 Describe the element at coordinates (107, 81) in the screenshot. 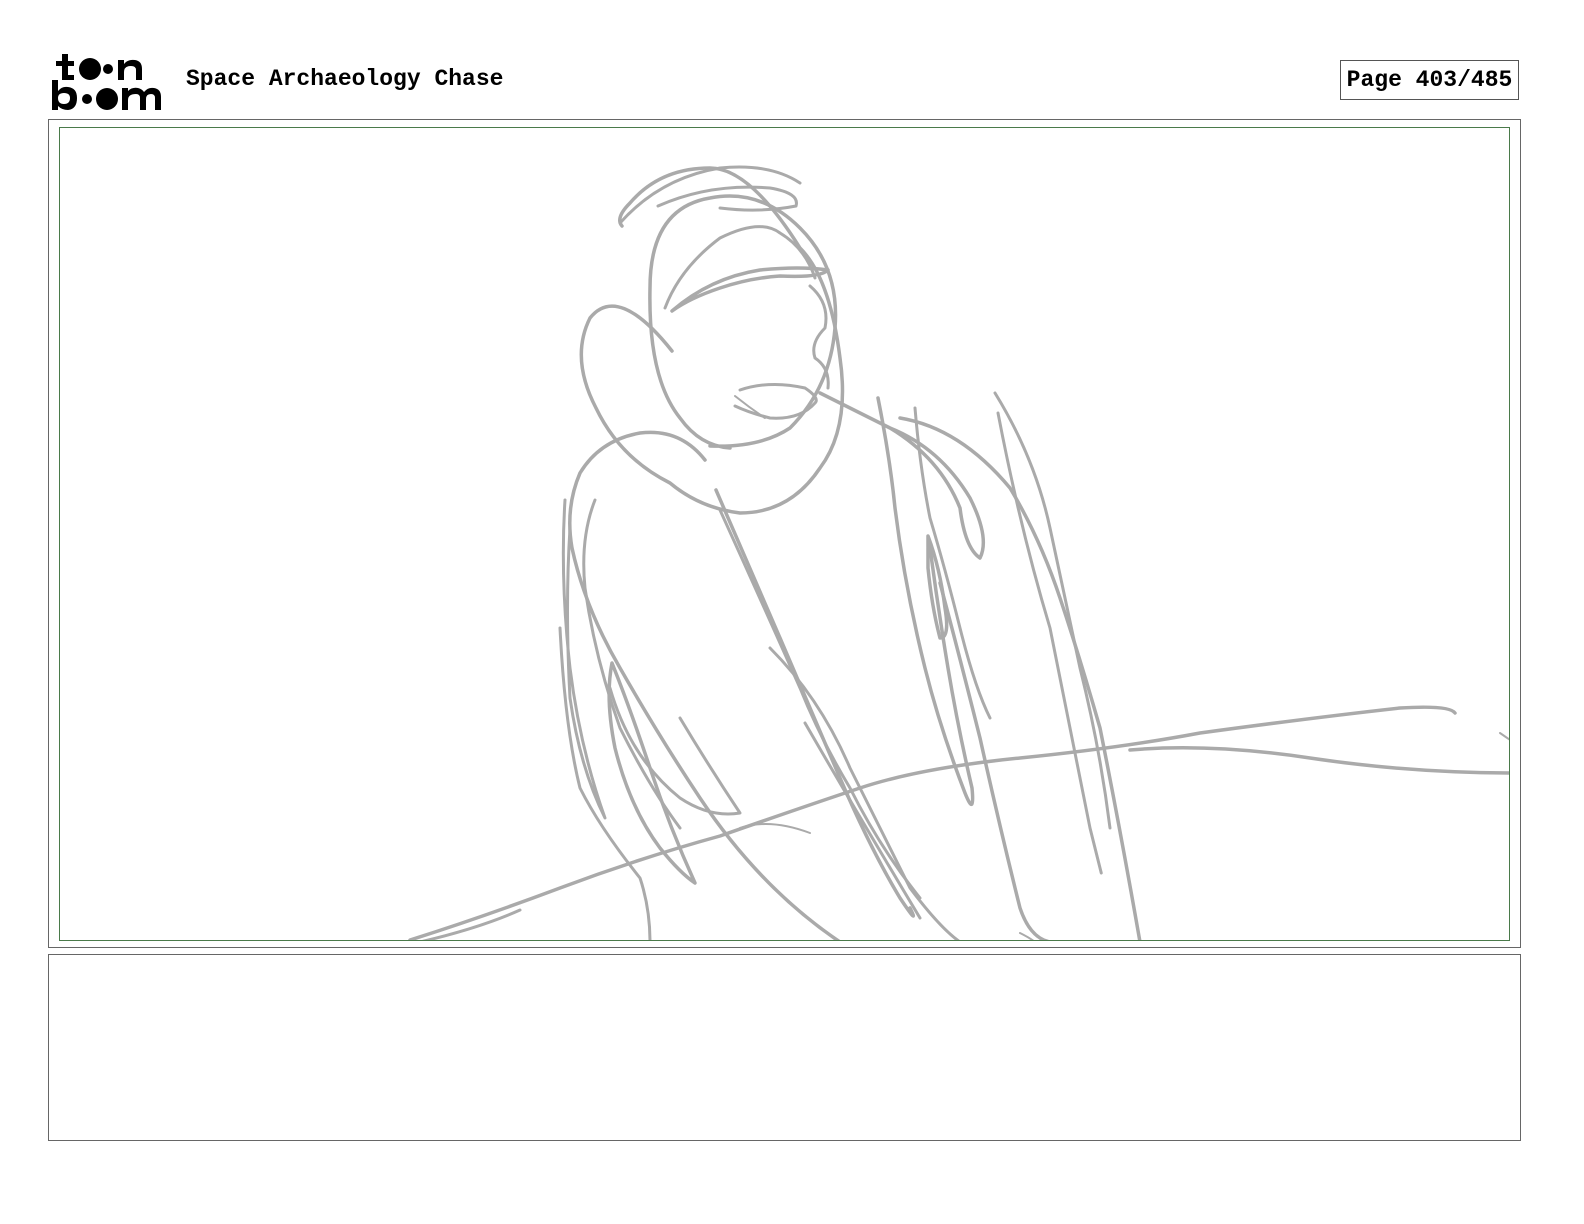

I see `toon-boom-logo-icon` at that location.